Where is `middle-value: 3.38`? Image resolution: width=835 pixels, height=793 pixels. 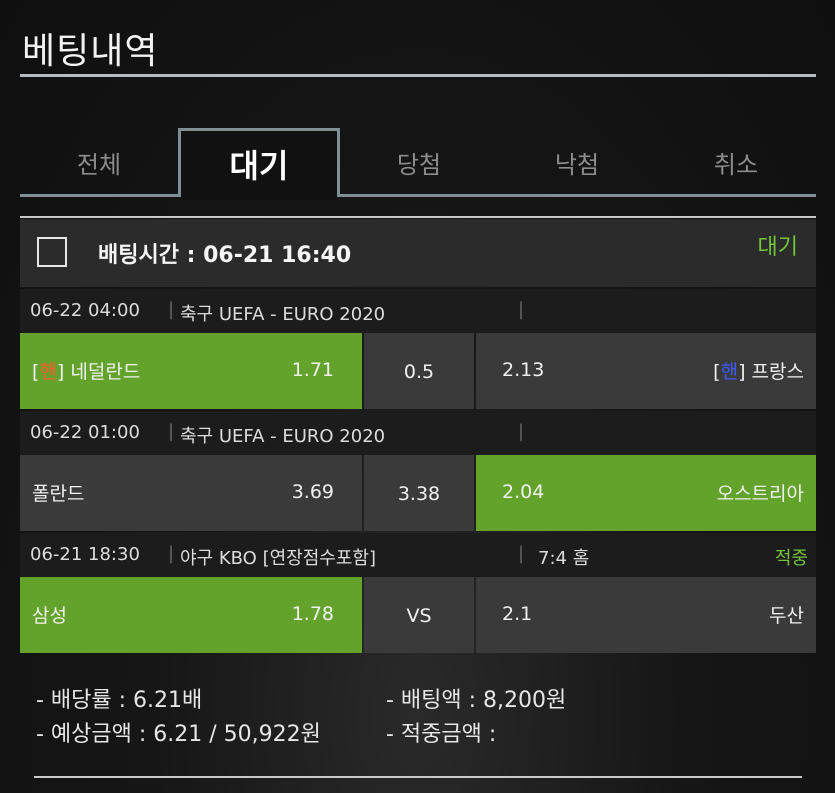 middle-value: 3.38 is located at coordinates (419, 494).